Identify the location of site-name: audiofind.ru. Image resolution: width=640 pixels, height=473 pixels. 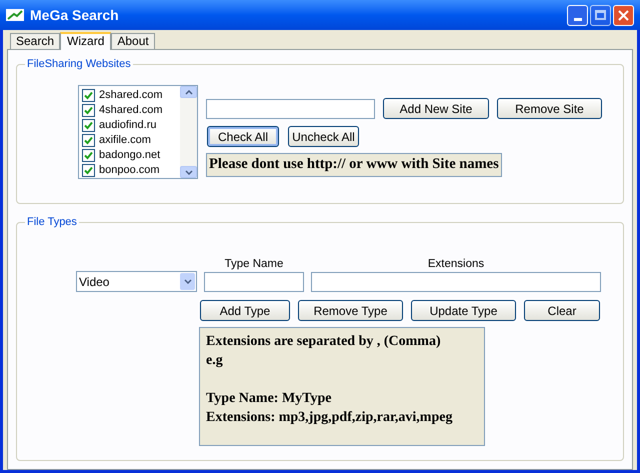
(127, 125).